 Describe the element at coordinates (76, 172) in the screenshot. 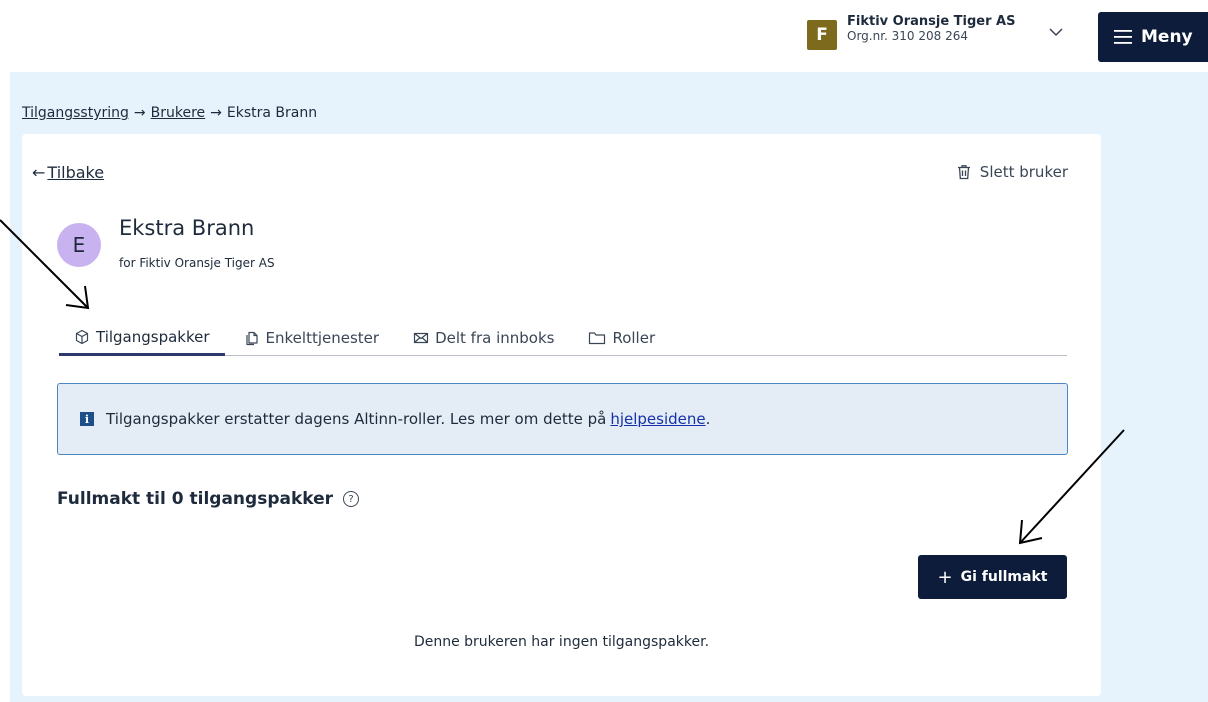

I see `back-label: Tilbake` at that location.